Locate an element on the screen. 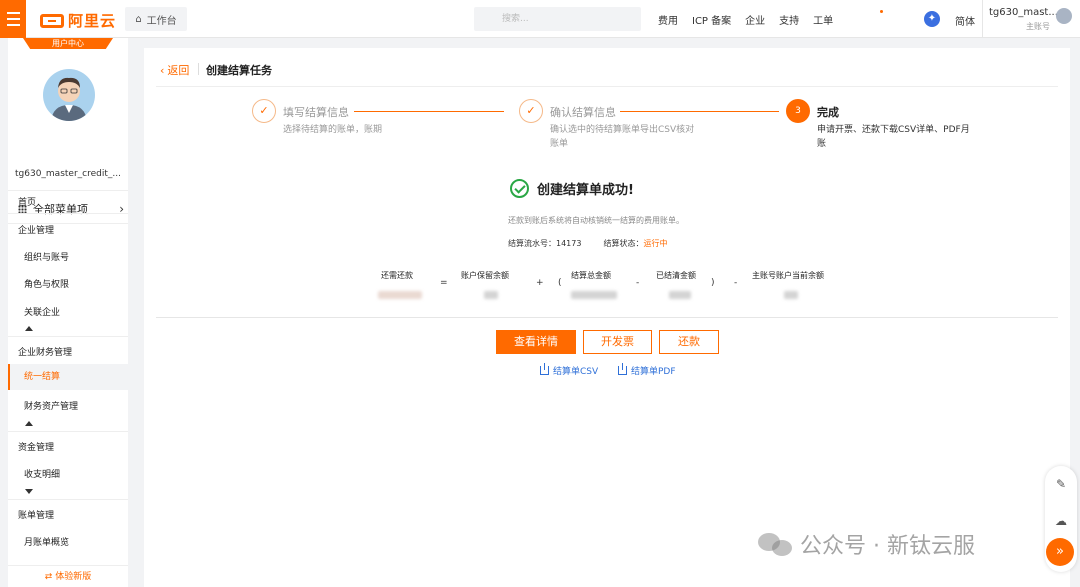  back-link: ‹ 返回 is located at coordinates (174, 70).